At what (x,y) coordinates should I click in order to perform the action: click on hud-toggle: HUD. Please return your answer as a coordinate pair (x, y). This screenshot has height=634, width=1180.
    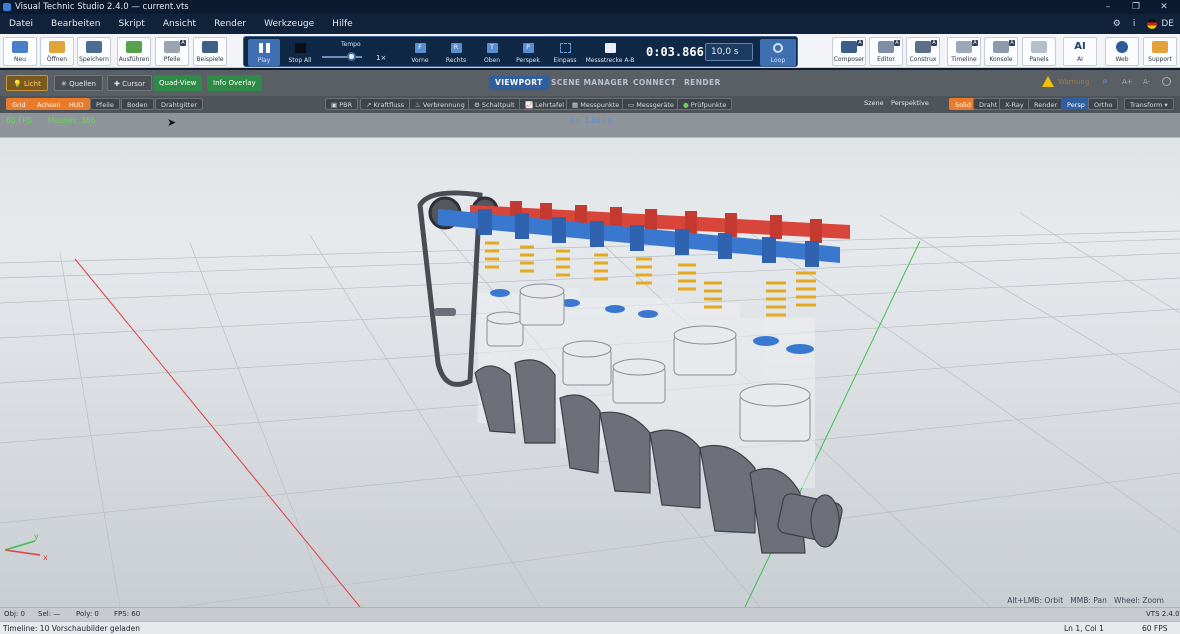
    Looking at the image, I should click on (76, 104).